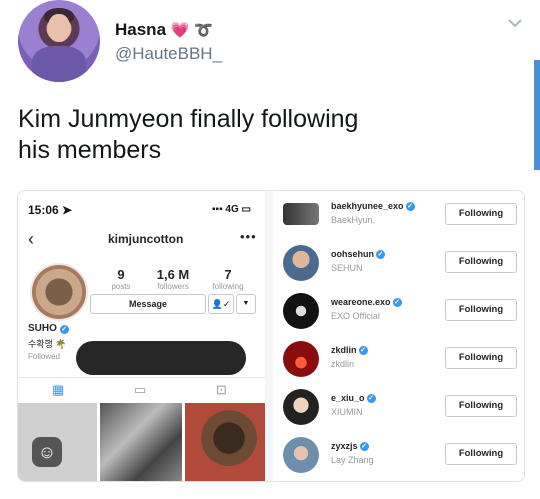 The height and width of the screenshot is (499, 540). Describe the element at coordinates (398, 359) in the screenshot. I see `list-item: zkdlin ✓ zkdlin Following` at that location.